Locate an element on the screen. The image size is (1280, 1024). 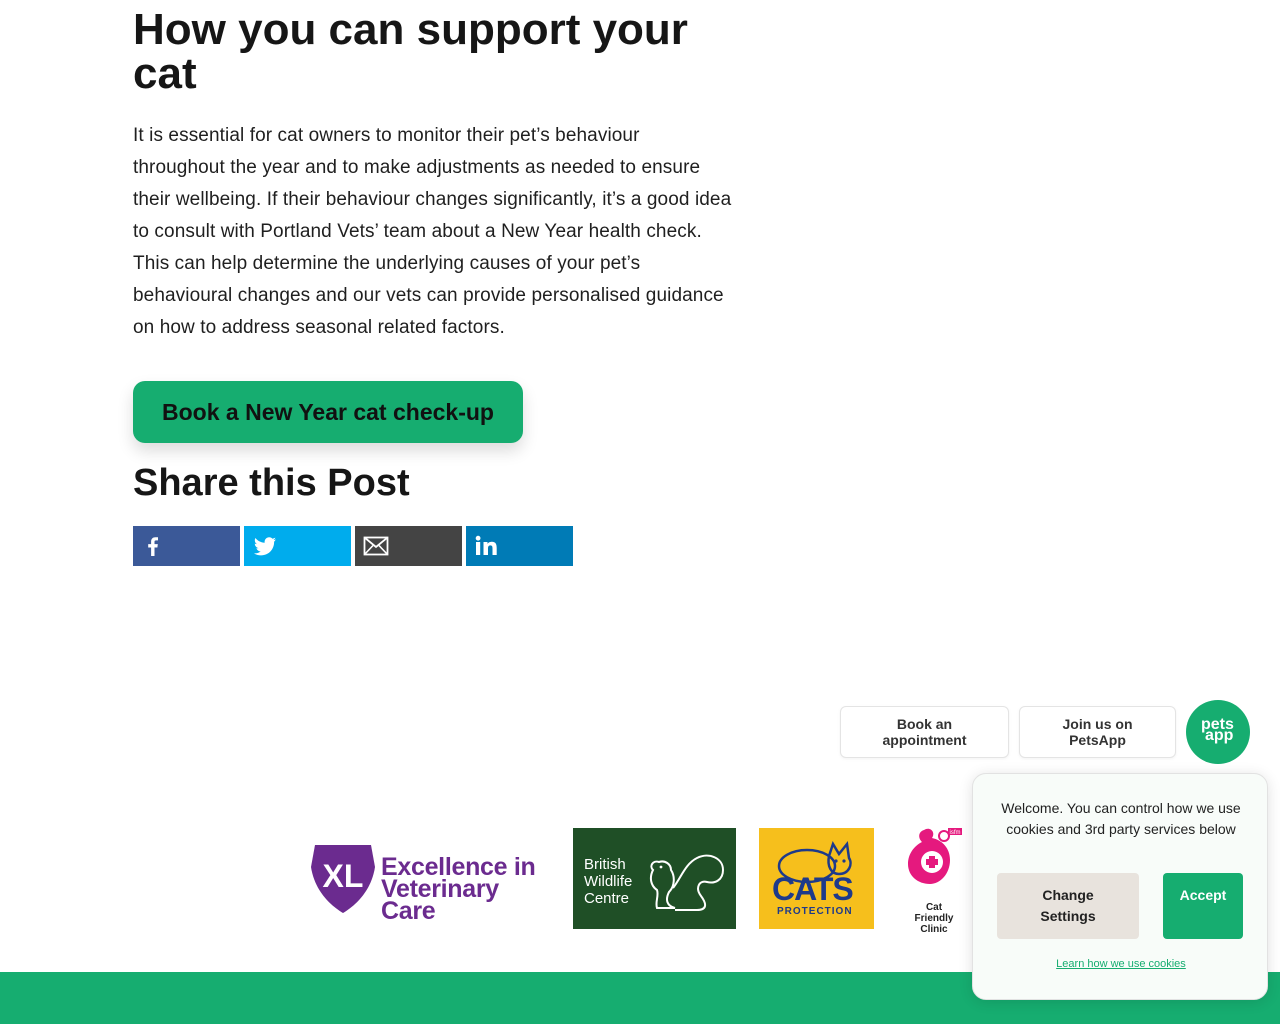
petsapp-launcher-button: pets app is located at coordinates (1218, 732).